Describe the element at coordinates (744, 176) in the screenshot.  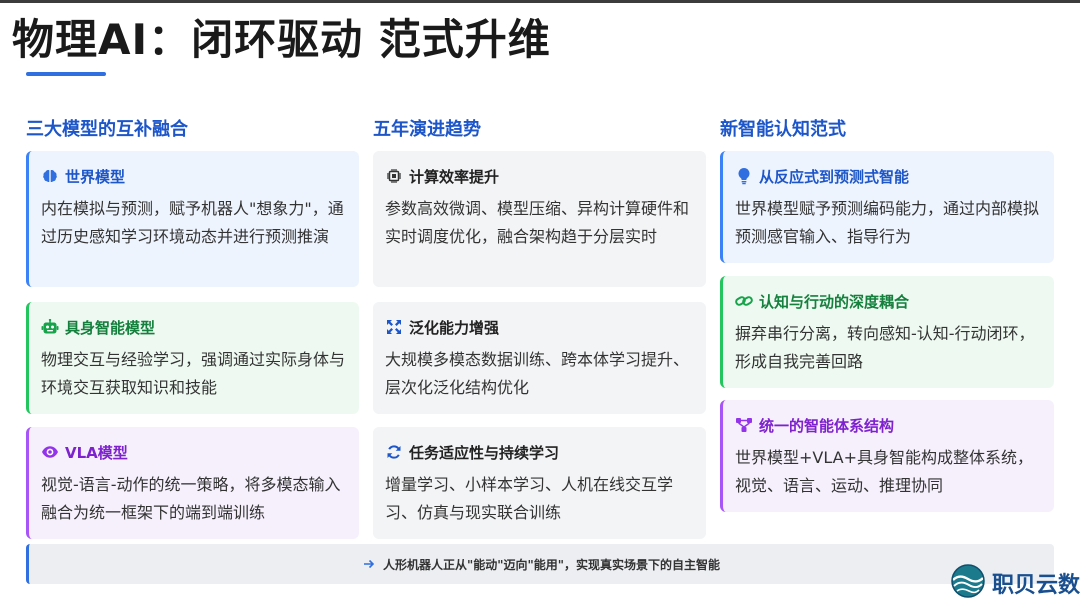
I see `lightbulb-icon` at that location.